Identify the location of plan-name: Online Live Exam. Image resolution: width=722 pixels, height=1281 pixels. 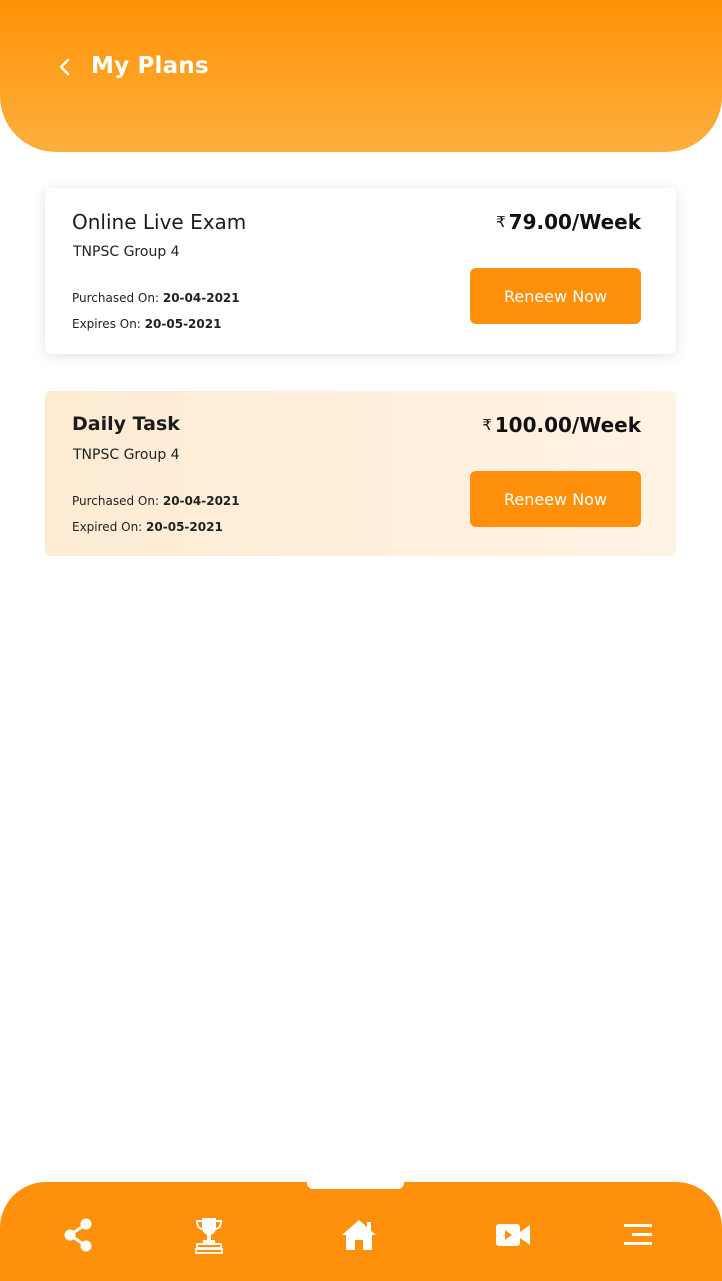
(159, 222).